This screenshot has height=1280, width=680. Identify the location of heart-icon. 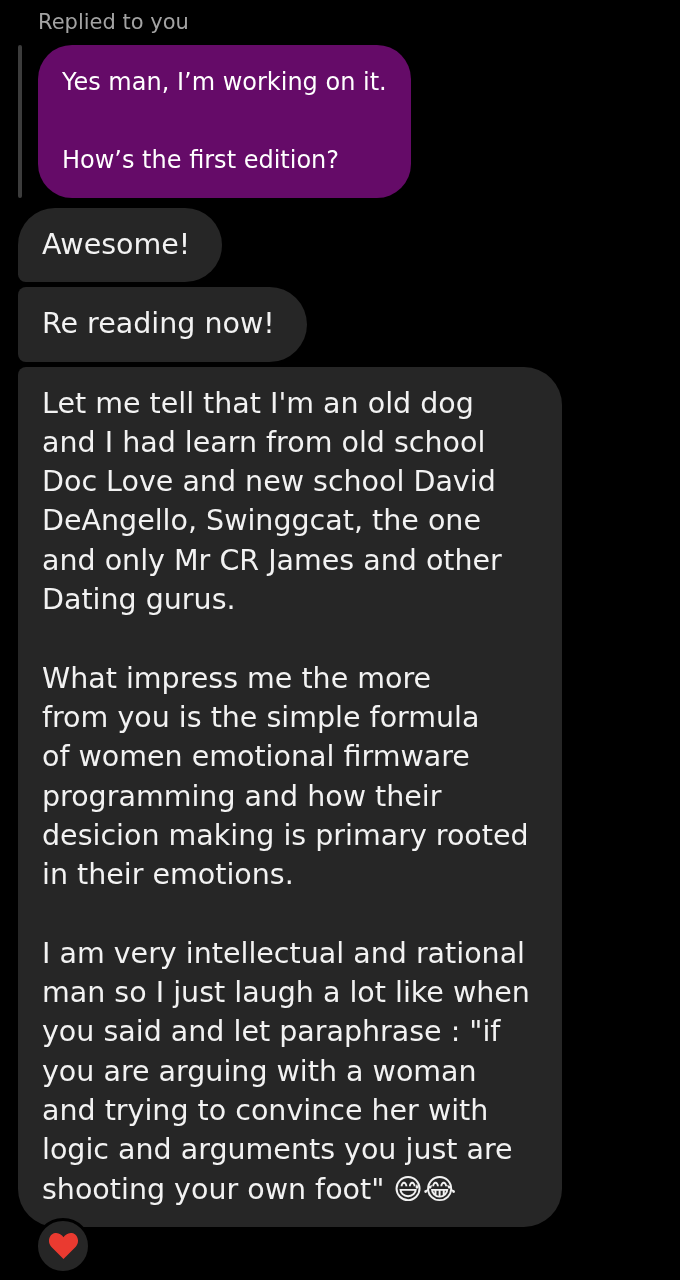
(63, 1246).